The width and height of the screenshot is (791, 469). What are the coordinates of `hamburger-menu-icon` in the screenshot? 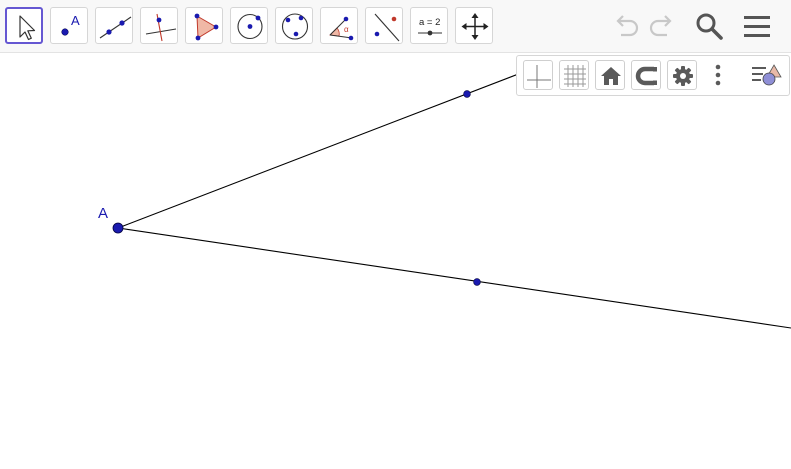 It's located at (757, 26).